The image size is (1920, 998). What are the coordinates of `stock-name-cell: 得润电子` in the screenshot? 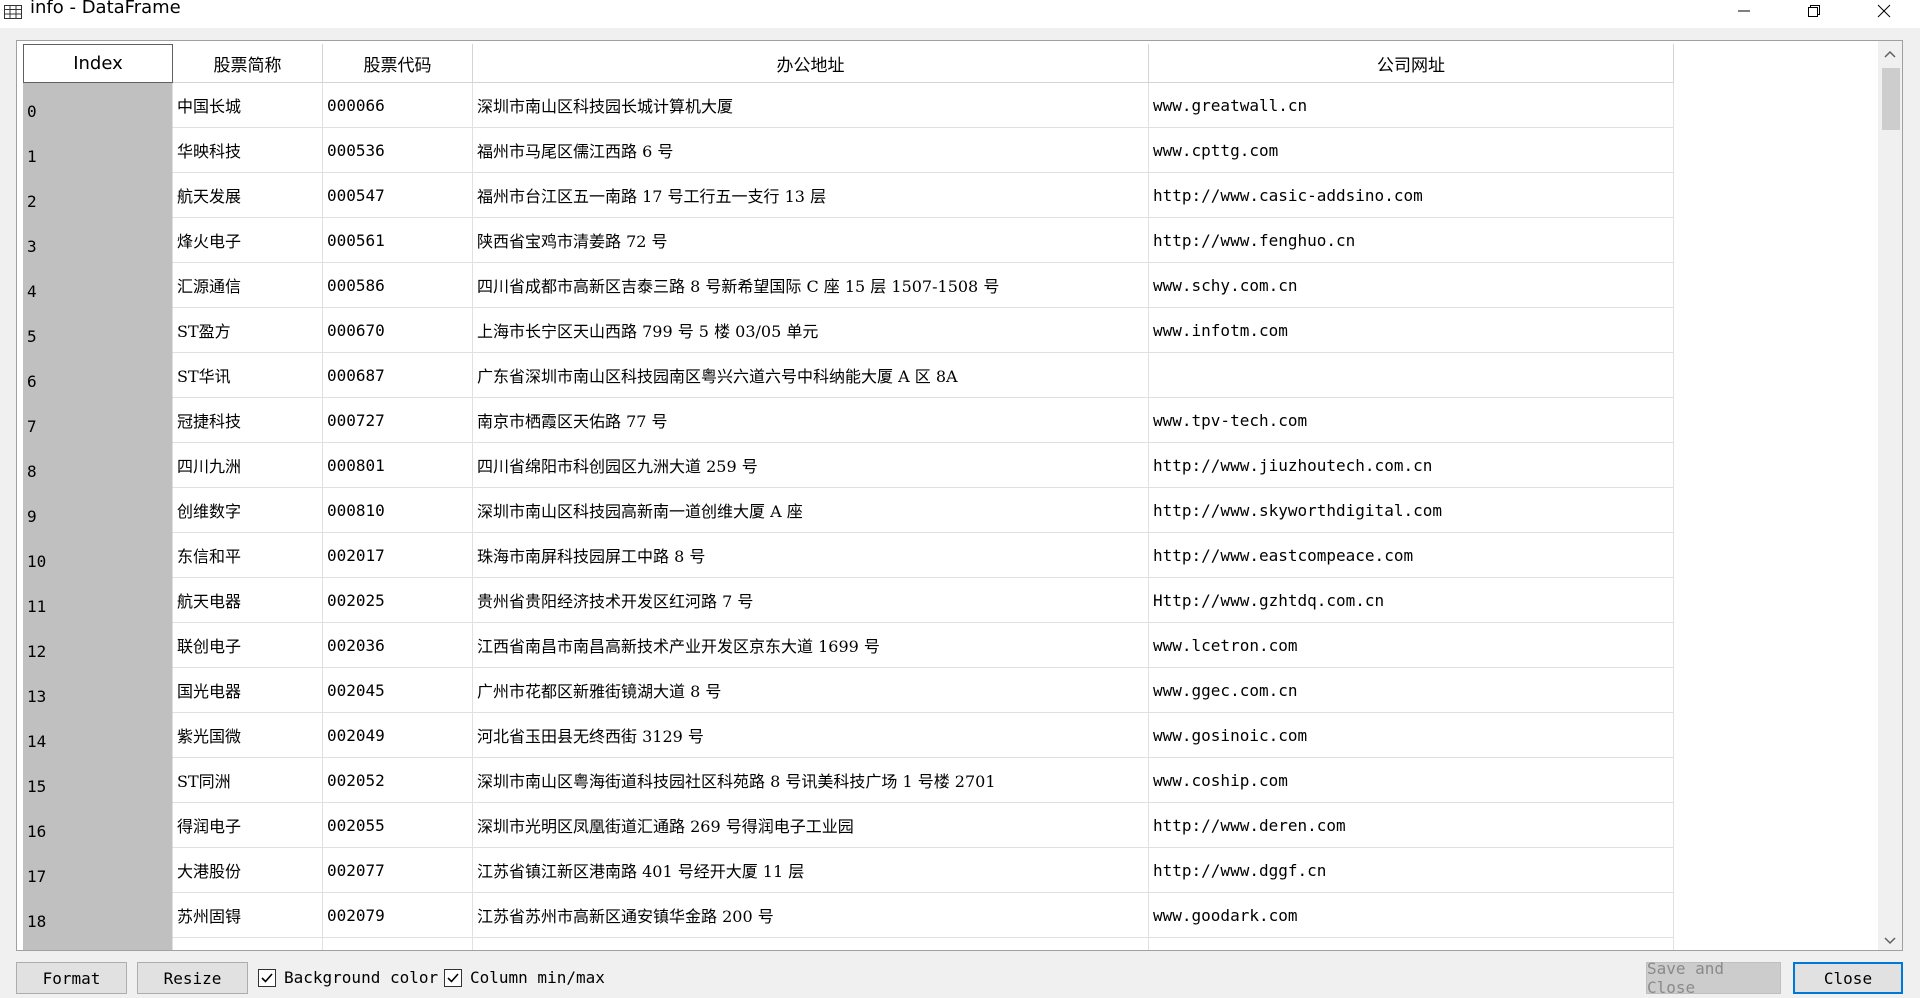 It's located at (248, 825).